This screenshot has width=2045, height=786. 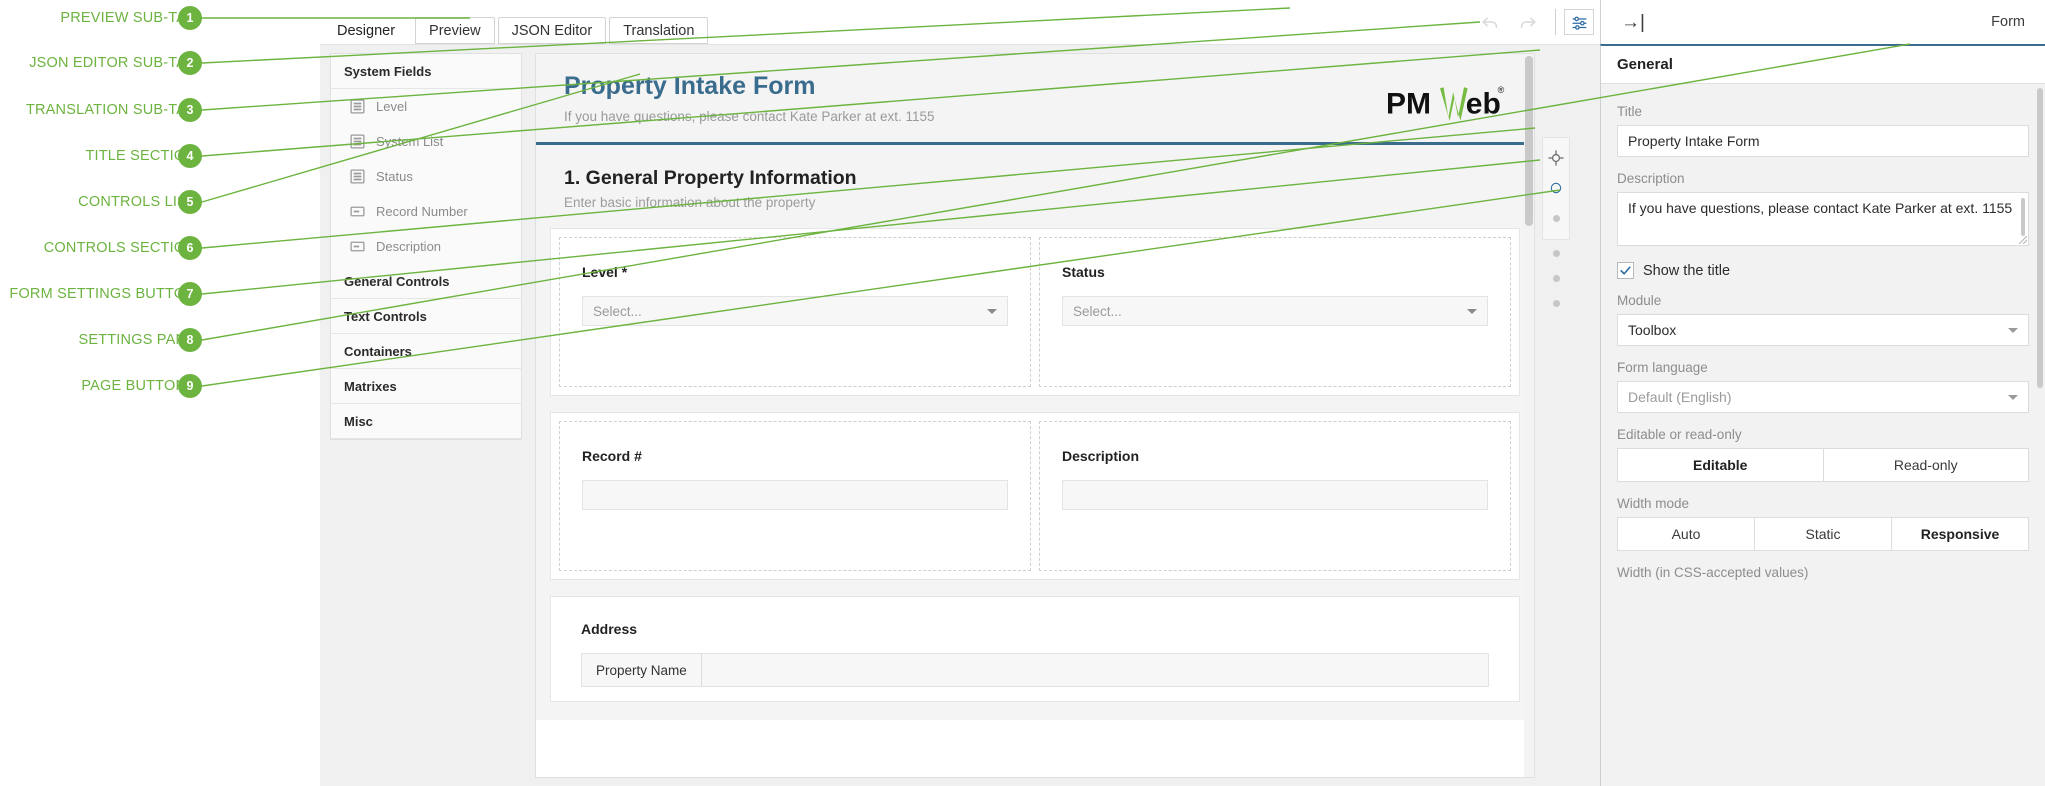 I want to click on control-item-status: Status, so click(x=426, y=176).